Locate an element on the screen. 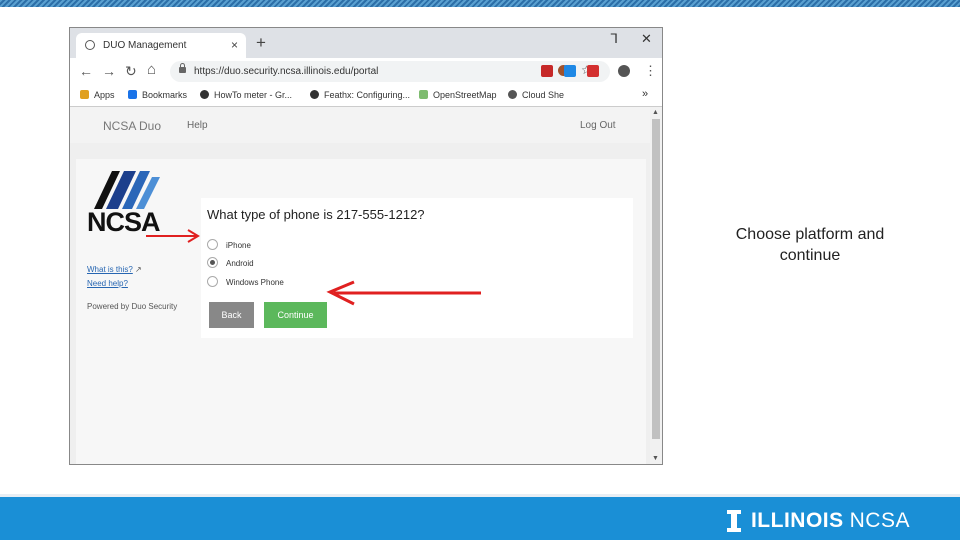 This screenshot has height=540, width=960. option-windows-phone: Windows Phone is located at coordinates (245, 281).